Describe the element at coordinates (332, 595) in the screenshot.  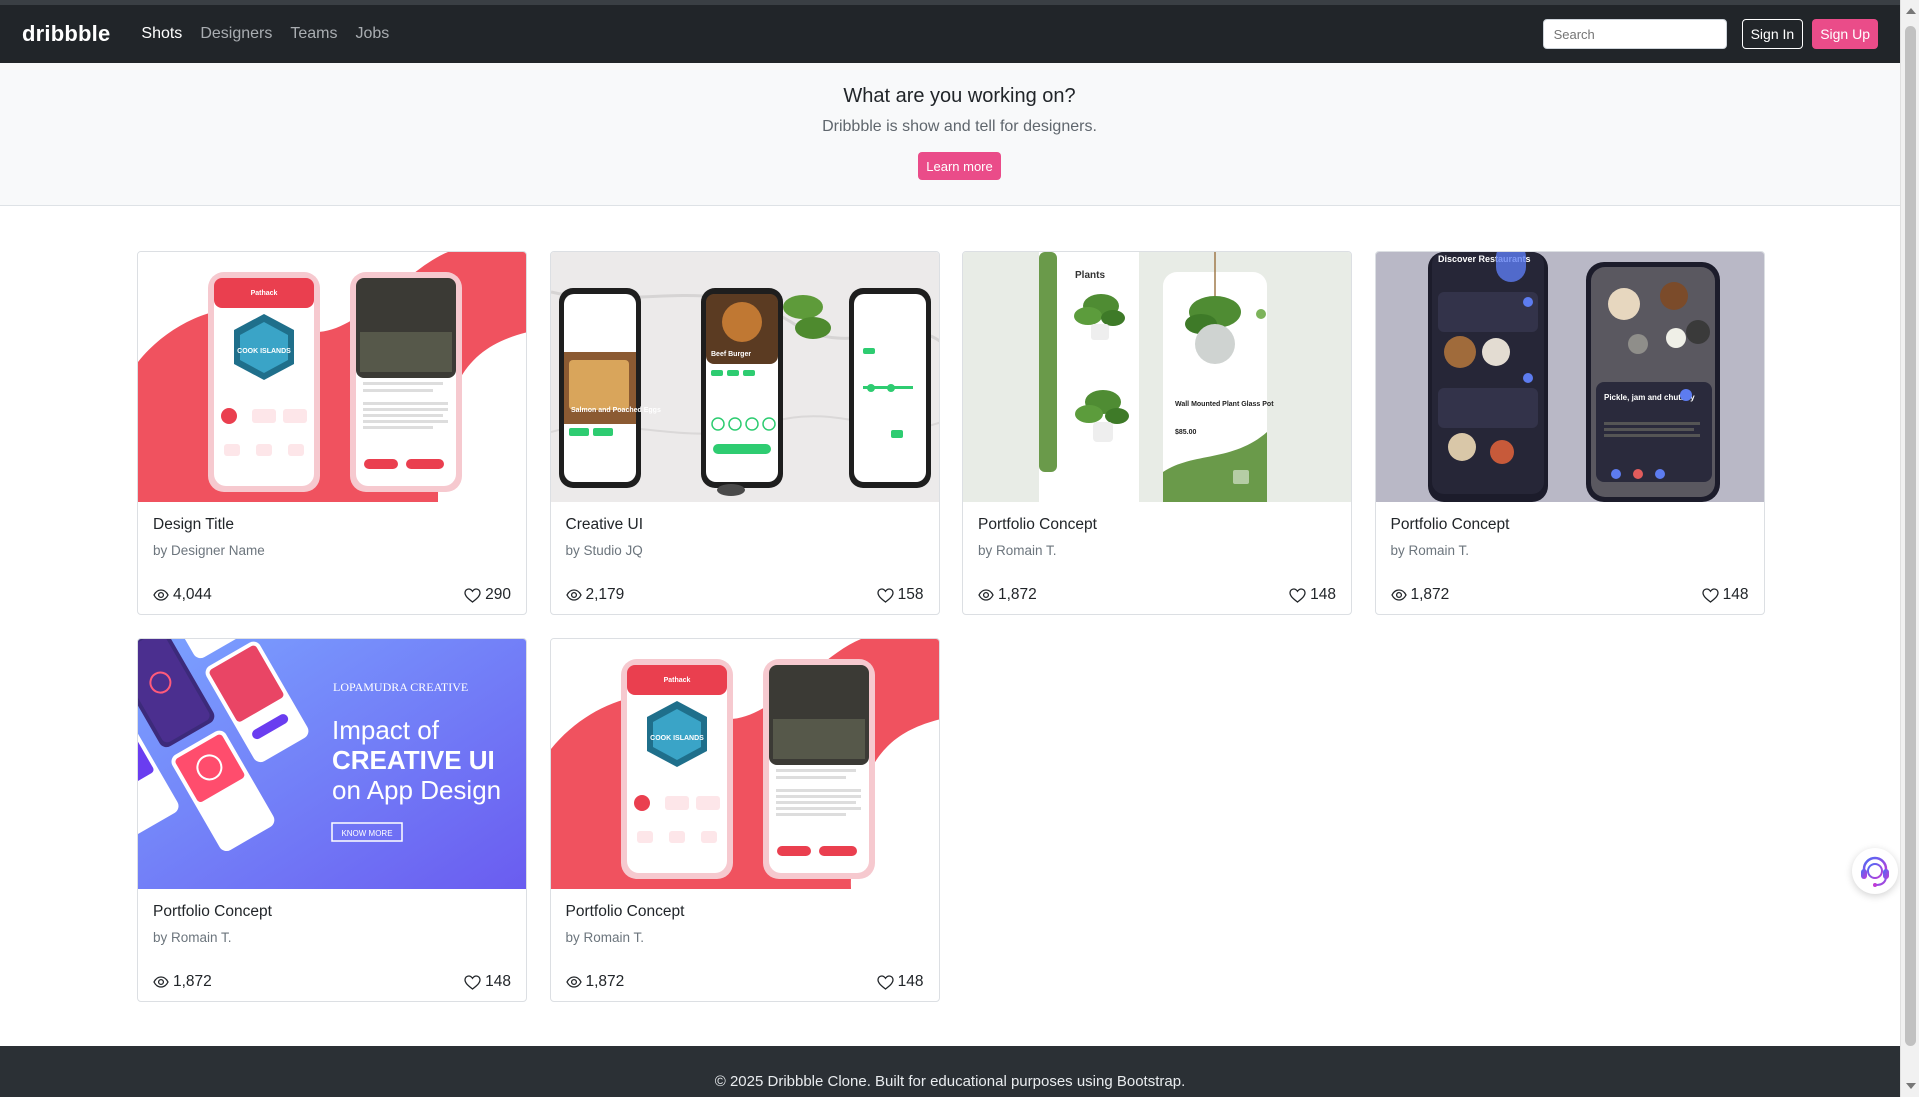
I see `shot-stats: 4,044 290` at that location.